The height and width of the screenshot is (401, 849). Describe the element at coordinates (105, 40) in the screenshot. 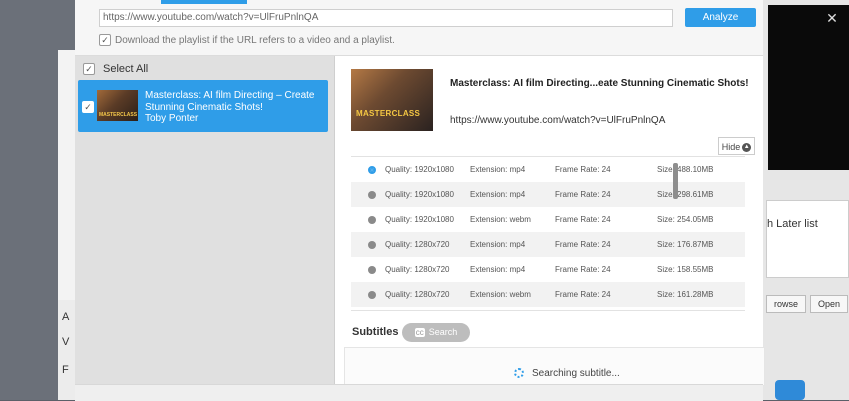

I see `playlist-checkbox: ✓` at that location.